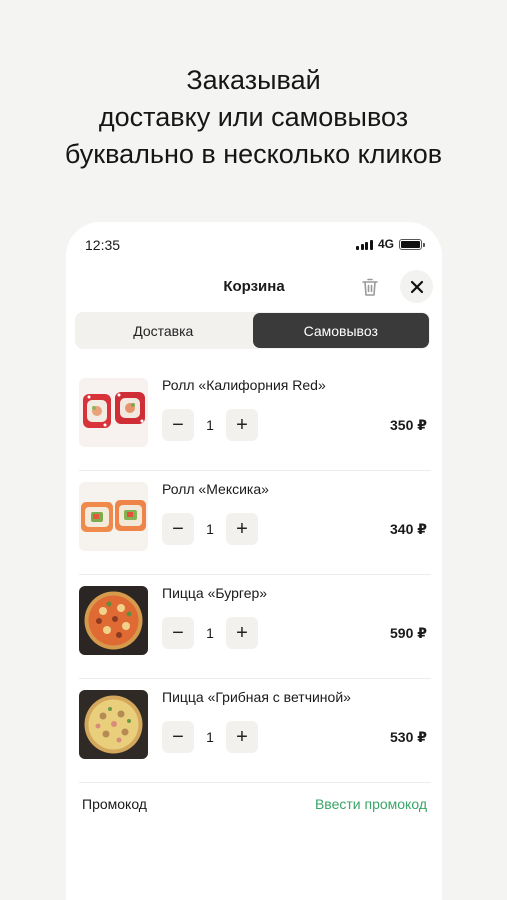  Describe the element at coordinates (114, 804) in the screenshot. I see `promo-label: Промокод` at that location.